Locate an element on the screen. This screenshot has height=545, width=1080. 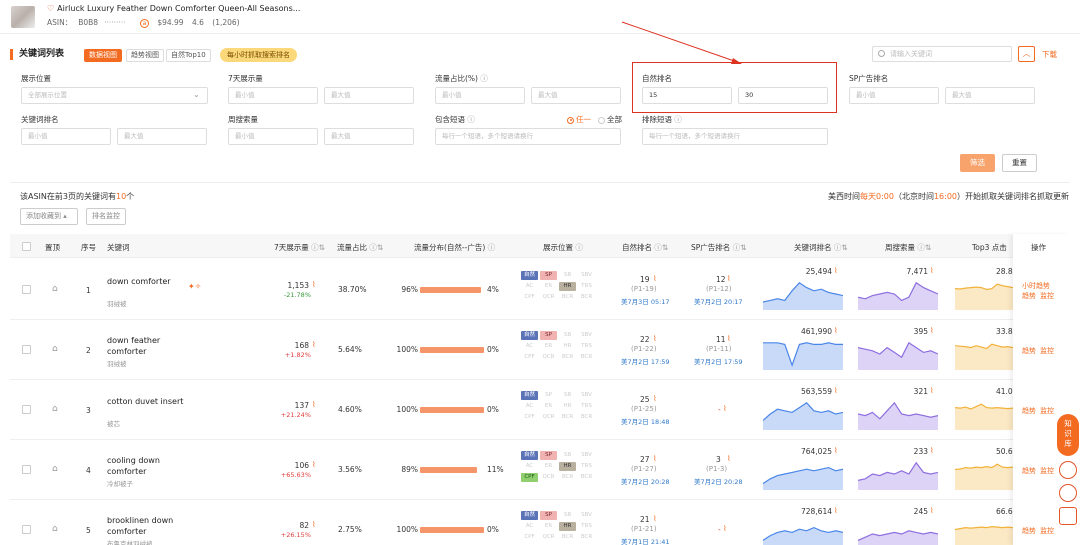
include-radio-any: 任一 is located at coordinates (579, 119).